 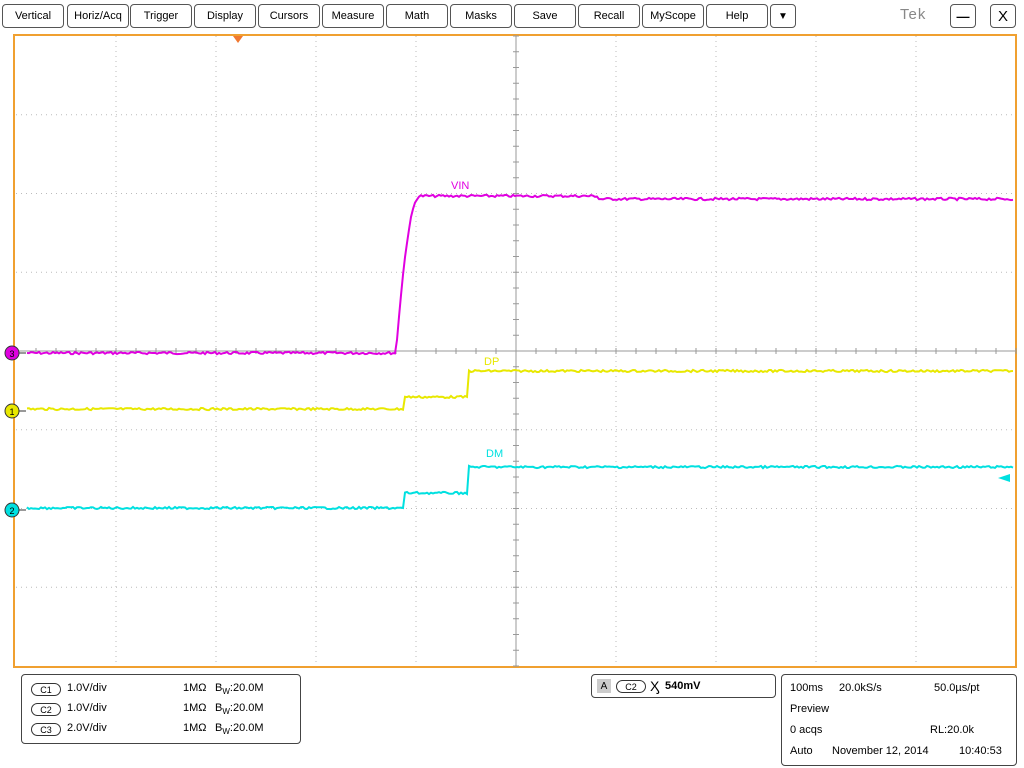 I want to click on c2-bandwidth: BW:20.0M, so click(x=239, y=709).